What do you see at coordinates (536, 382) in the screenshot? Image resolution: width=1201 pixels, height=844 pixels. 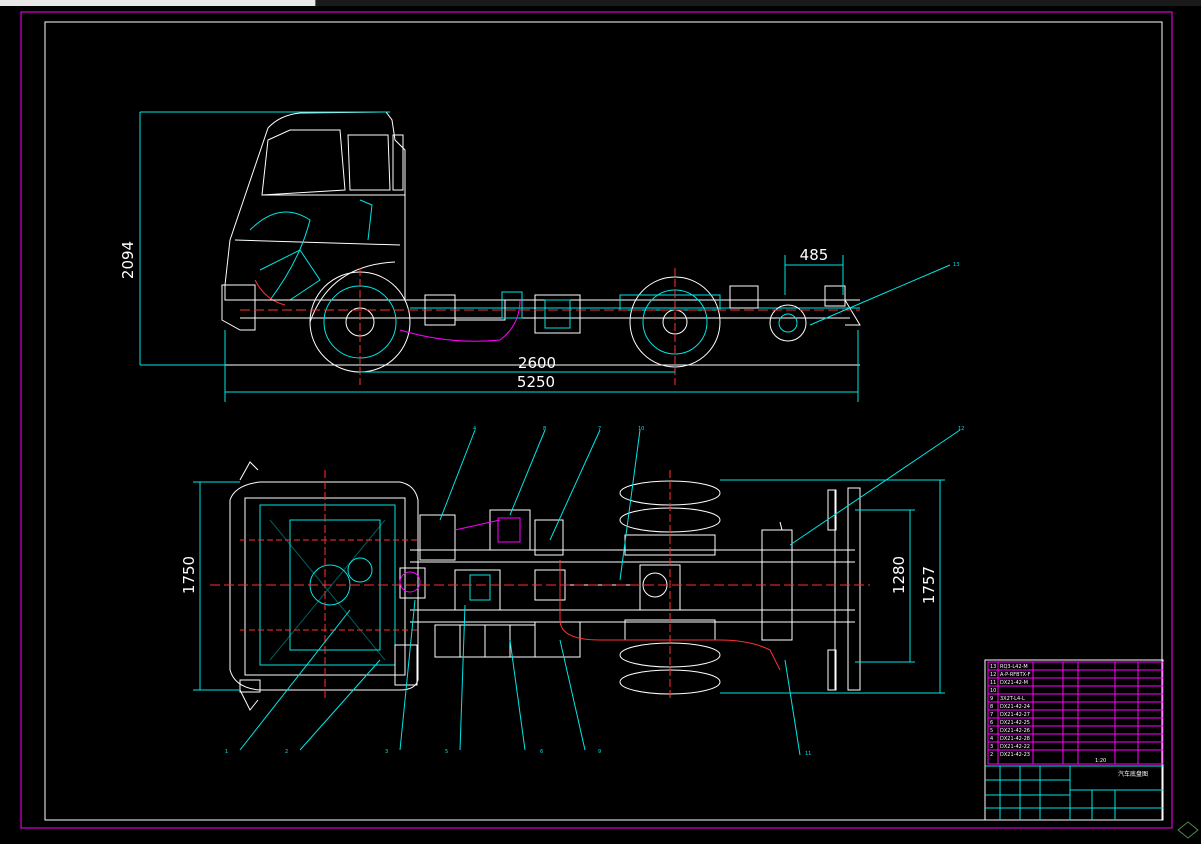 I see `dim-overall-length: 5250` at bounding box center [536, 382].